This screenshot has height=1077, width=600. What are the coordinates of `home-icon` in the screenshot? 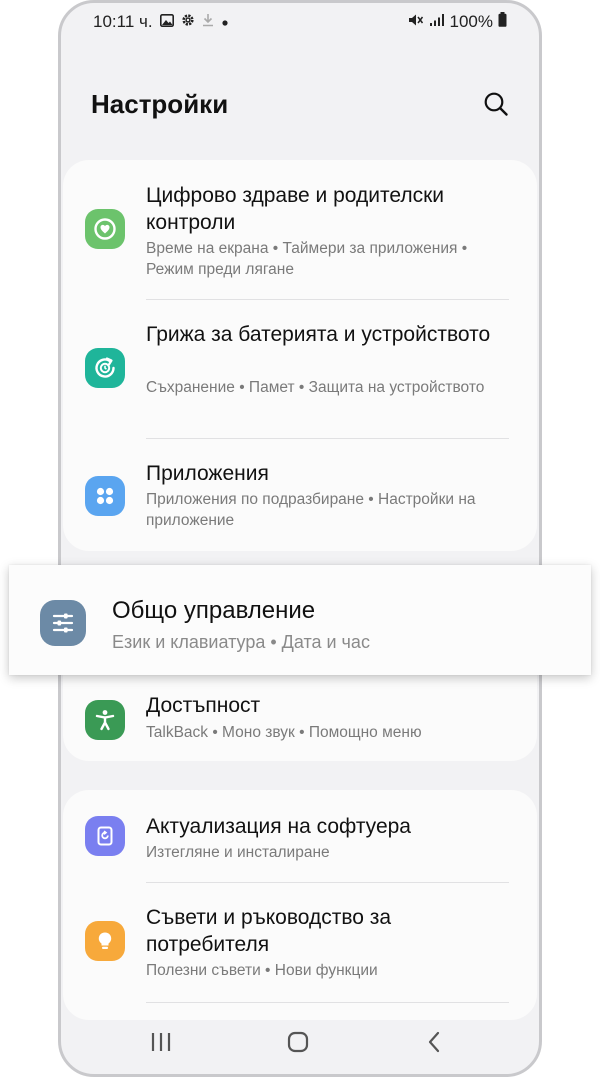 It's located at (298, 1042).